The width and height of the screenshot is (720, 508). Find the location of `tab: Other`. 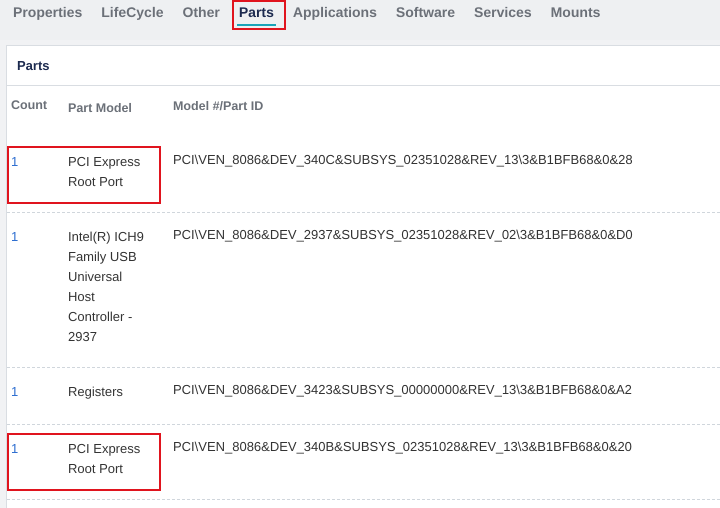

tab: Other is located at coordinates (201, 14).